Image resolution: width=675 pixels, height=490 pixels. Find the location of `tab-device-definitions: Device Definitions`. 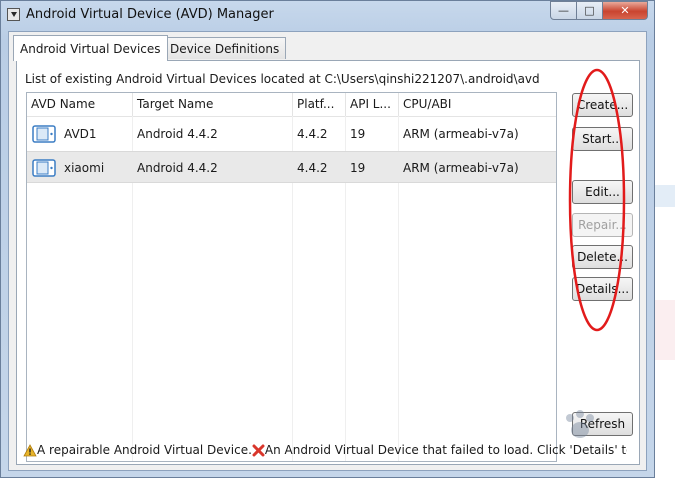

tab-device-definitions: Device Definitions is located at coordinates (225, 48).